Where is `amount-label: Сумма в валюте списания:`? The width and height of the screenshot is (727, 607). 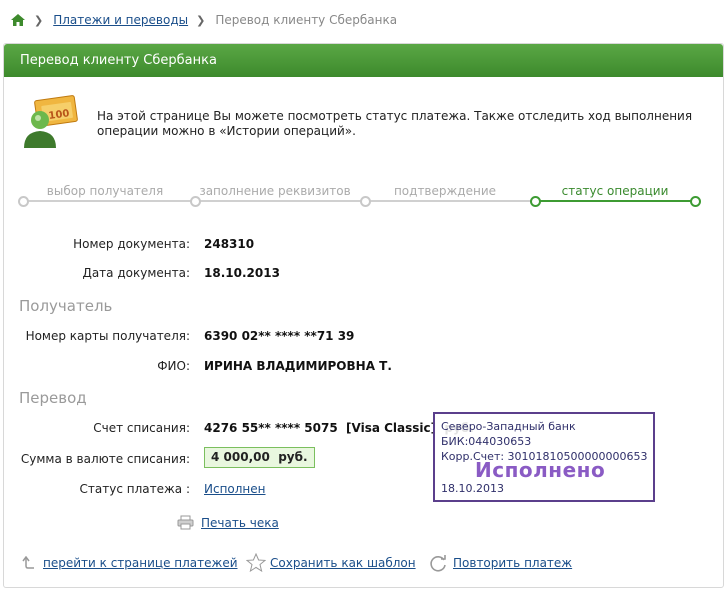 amount-label: Сумма в валюте списания: is located at coordinates (105, 459).